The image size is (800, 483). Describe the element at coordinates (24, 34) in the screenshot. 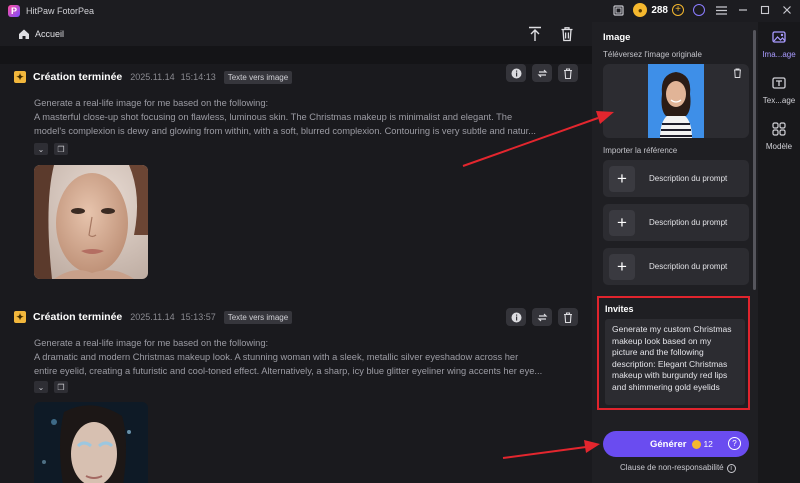

I see `home-icon` at that location.